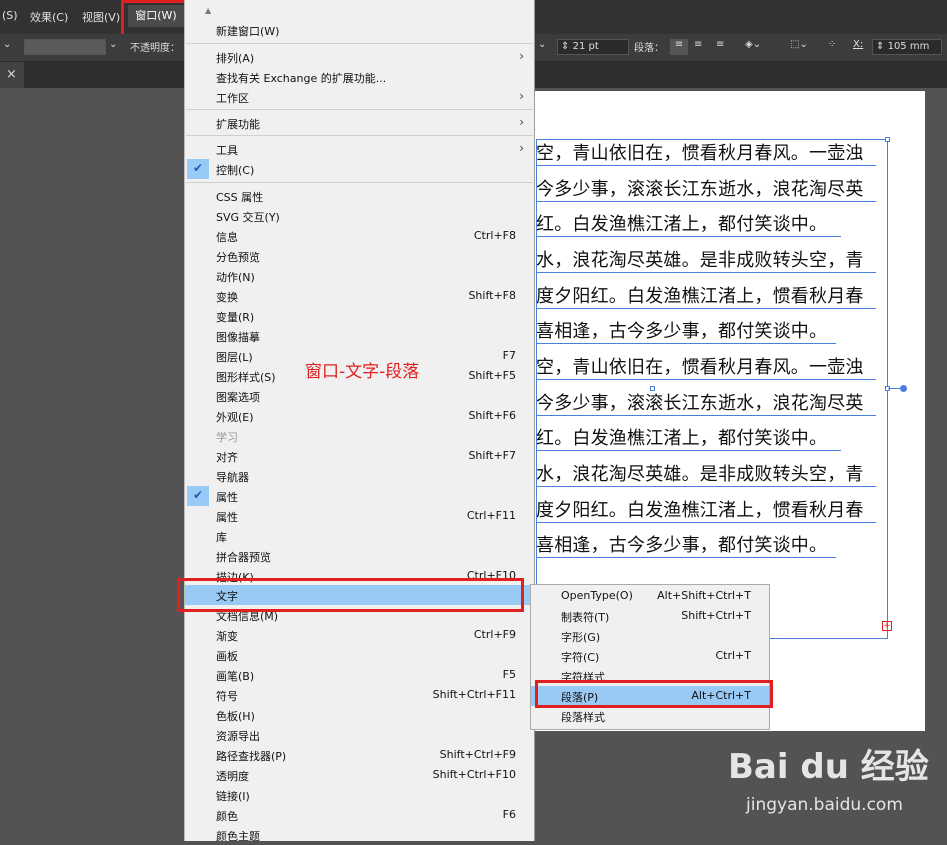  Describe the element at coordinates (198, 169) in the screenshot. I see `checkmark-icon: ✔` at that location.